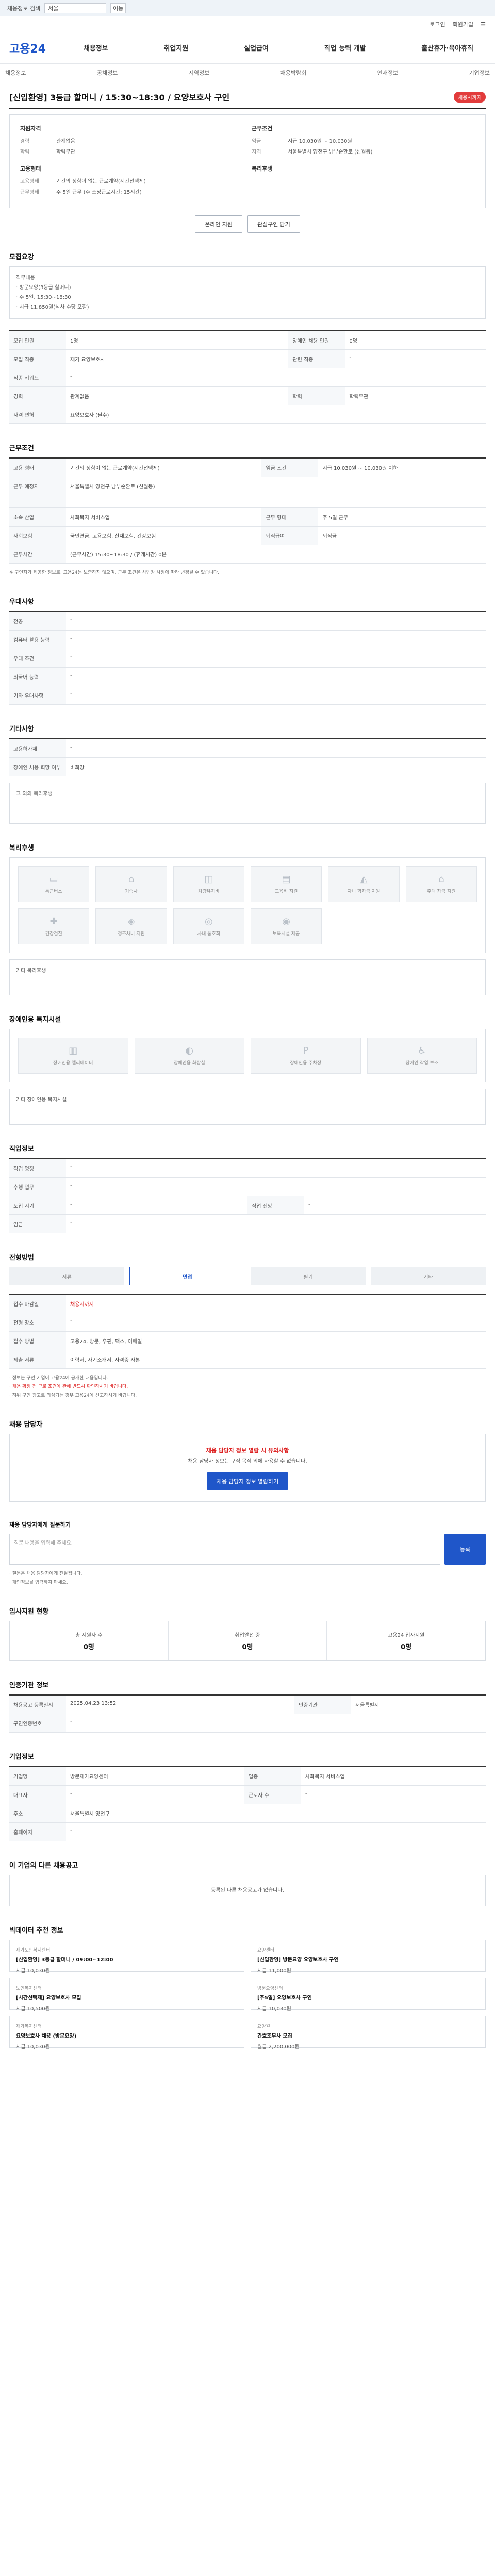 The width and height of the screenshot is (495, 2576). What do you see at coordinates (290, 535) in the screenshot?
I see `cell-key: 퇴직급여` at bounding box center [290, 535].